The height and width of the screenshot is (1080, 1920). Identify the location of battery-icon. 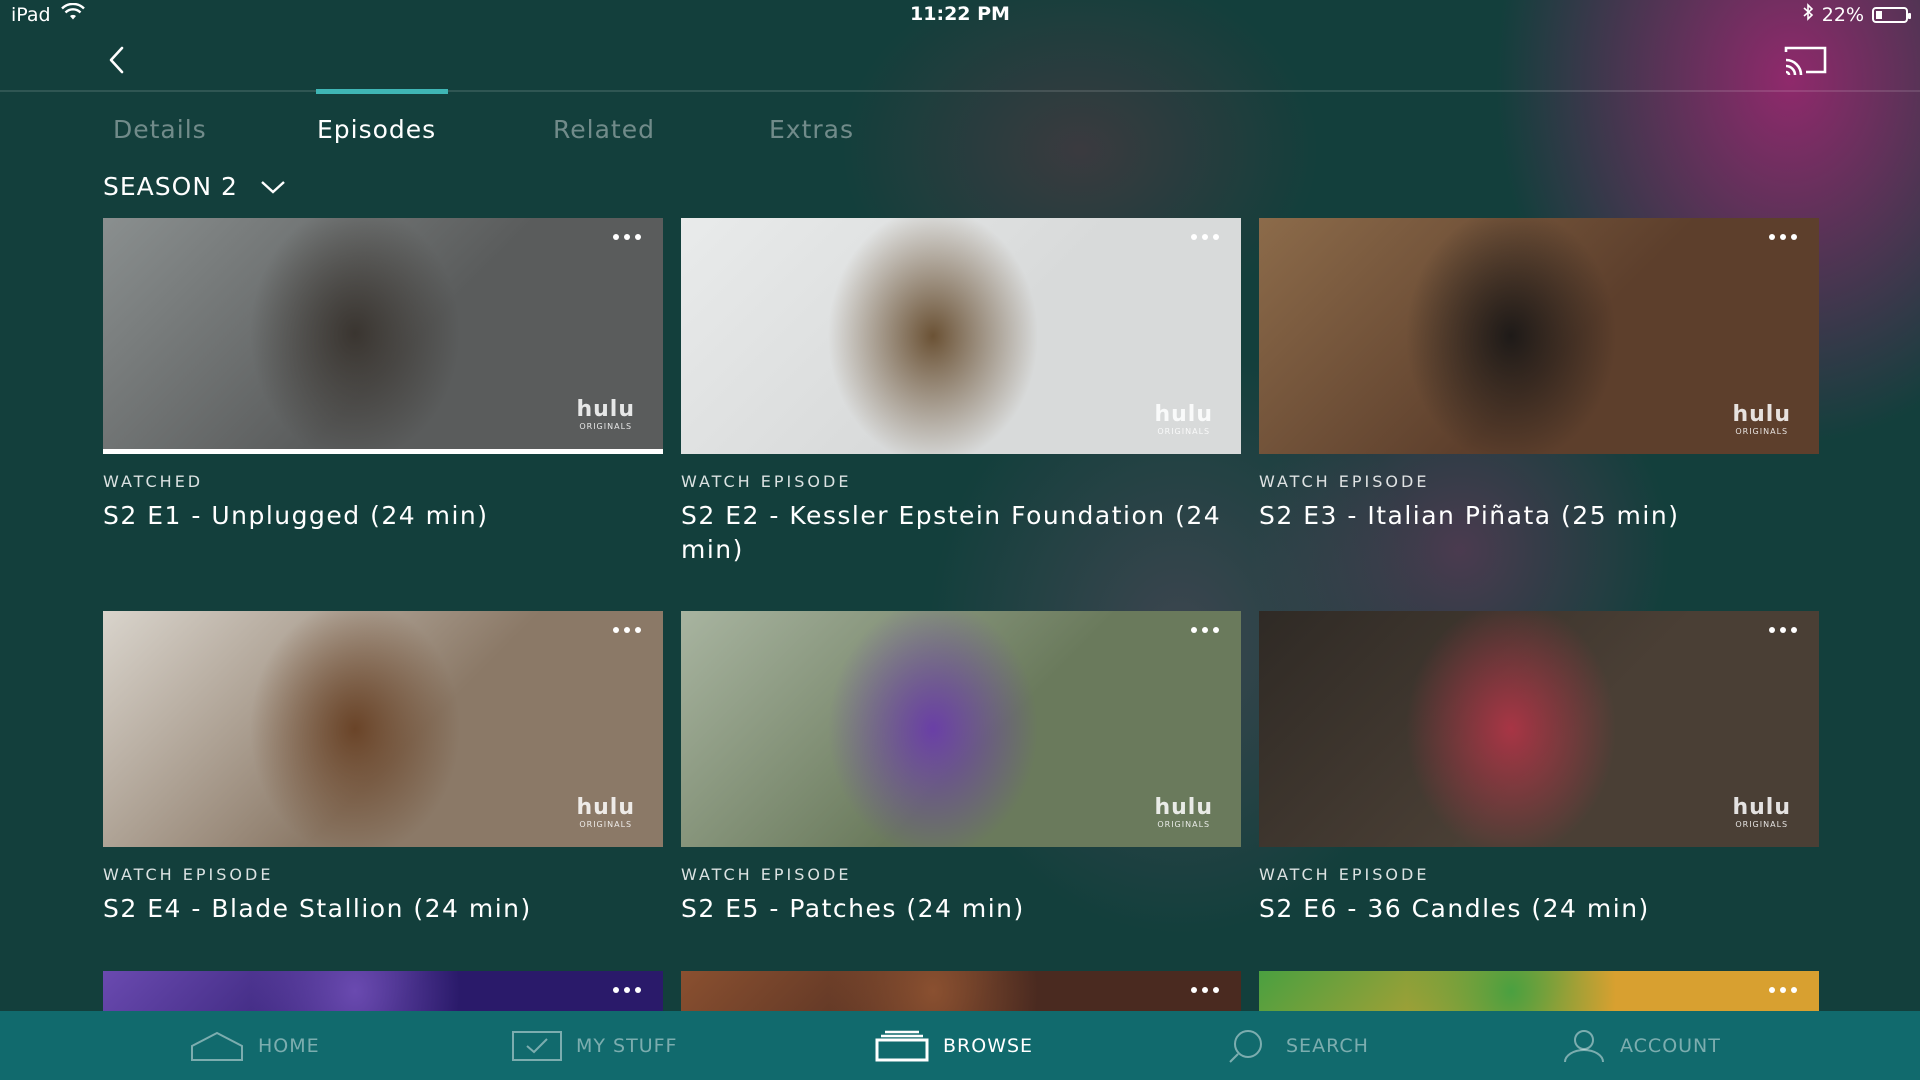
(1891, 14).